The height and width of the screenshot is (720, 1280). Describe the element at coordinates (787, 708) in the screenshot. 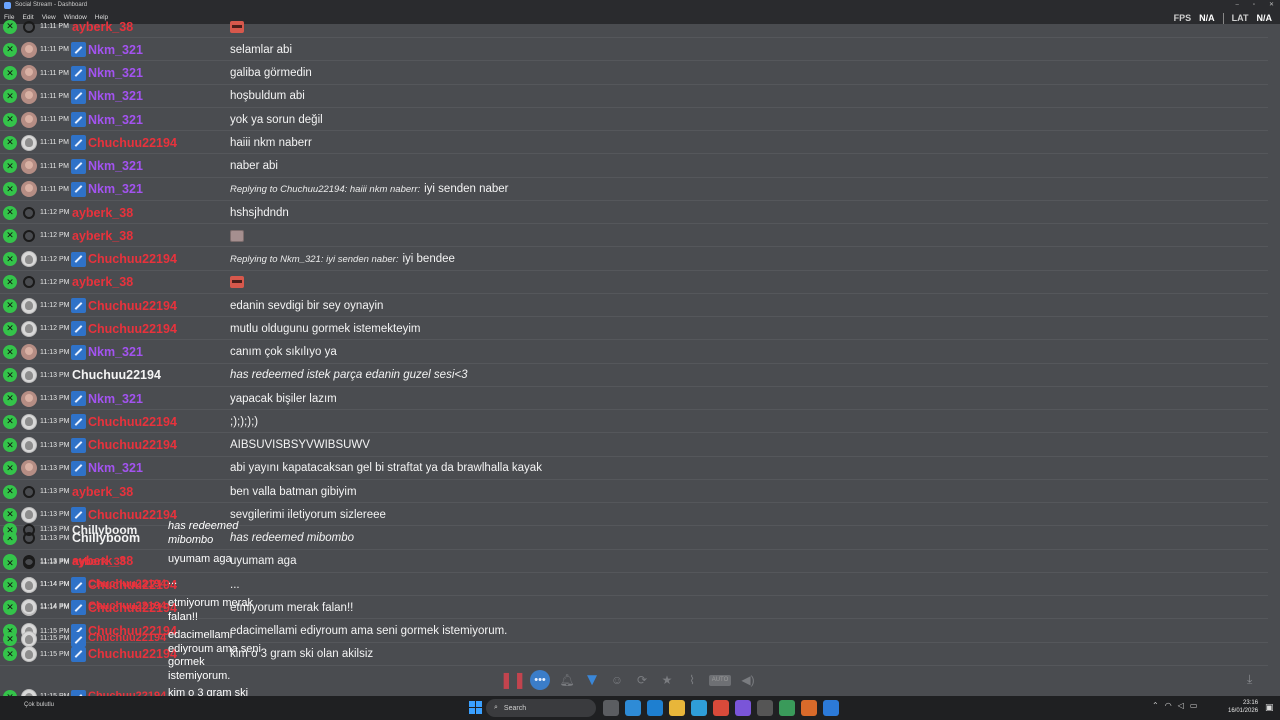

I see `app-icon-green` at that location.